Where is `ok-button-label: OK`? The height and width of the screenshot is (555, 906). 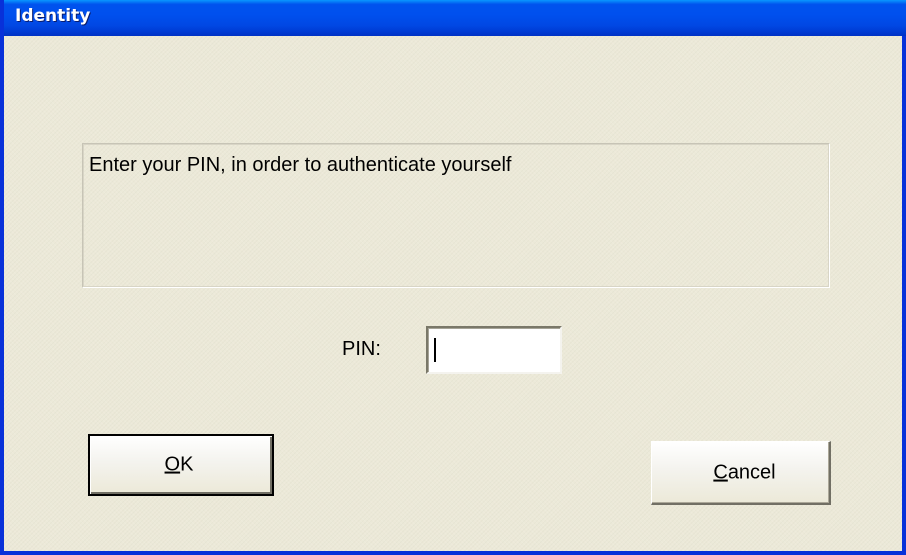
ok-button-label: OK is located at coordinates (179, 465).